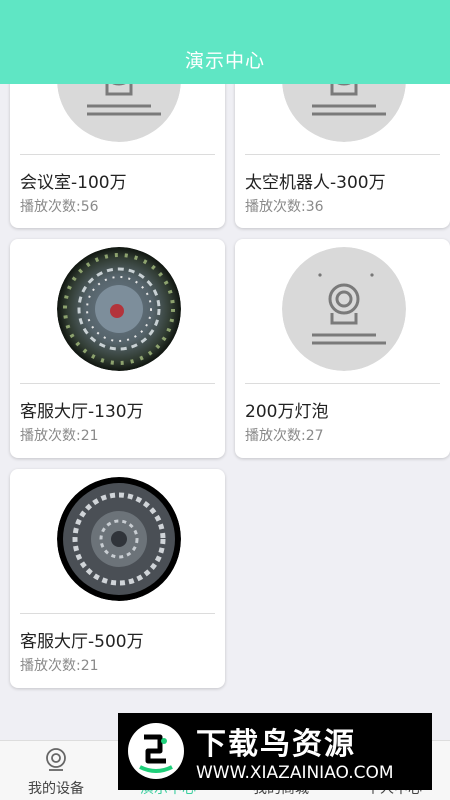 This screenshot has height=800, width=450. I want to click on card-play-count: 播放次数:56, so click(59, 207).